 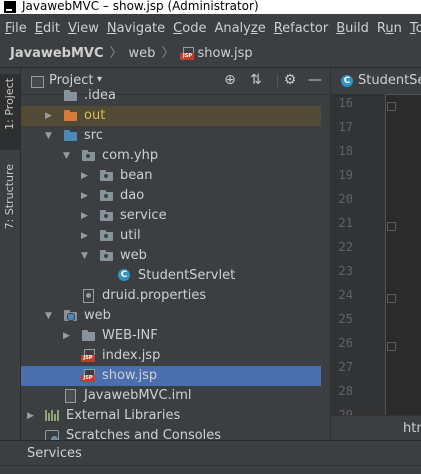 I want to click on tree-item-label: web, so click(x=97, y=315).